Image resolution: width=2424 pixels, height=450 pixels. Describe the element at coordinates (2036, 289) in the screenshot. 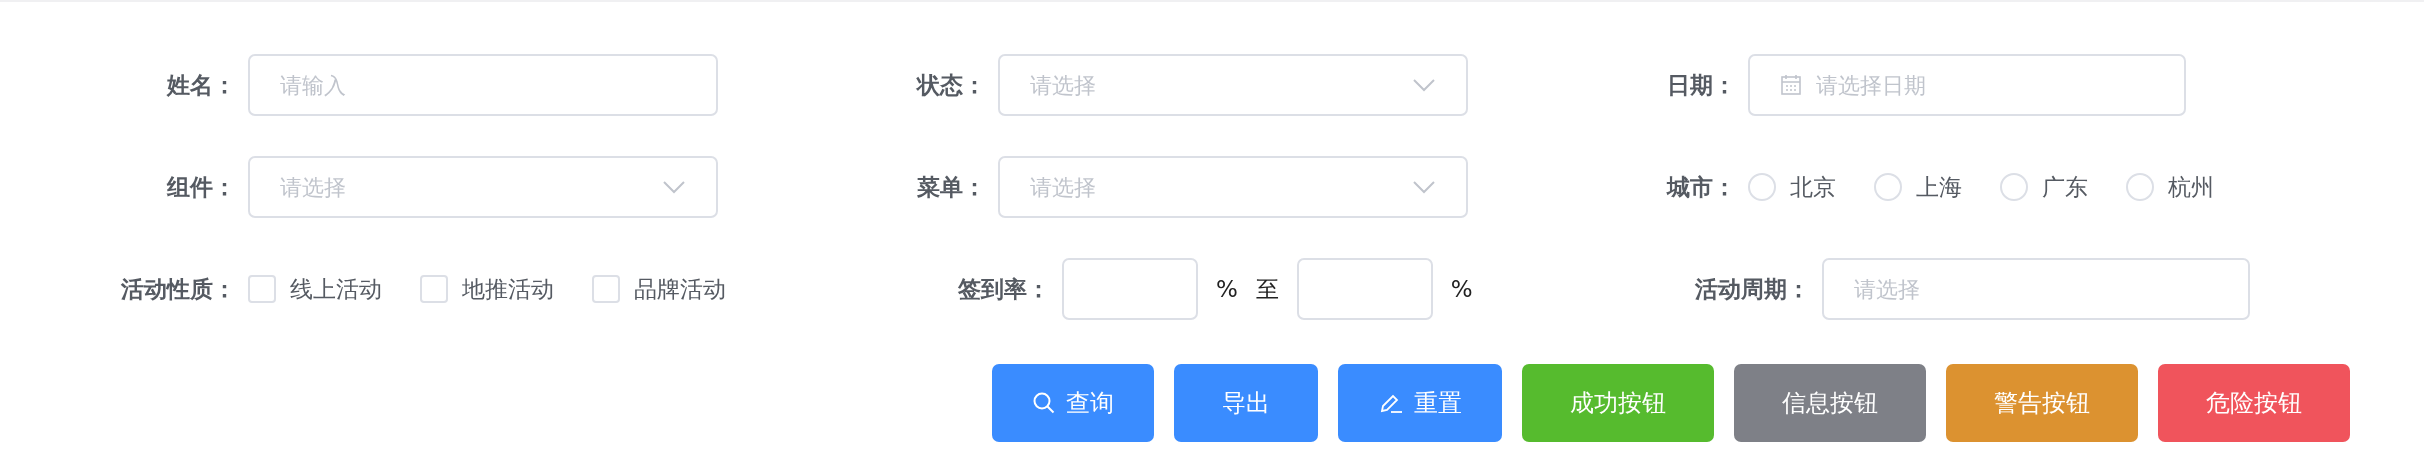

I see `input-field: 请选择` at that location.